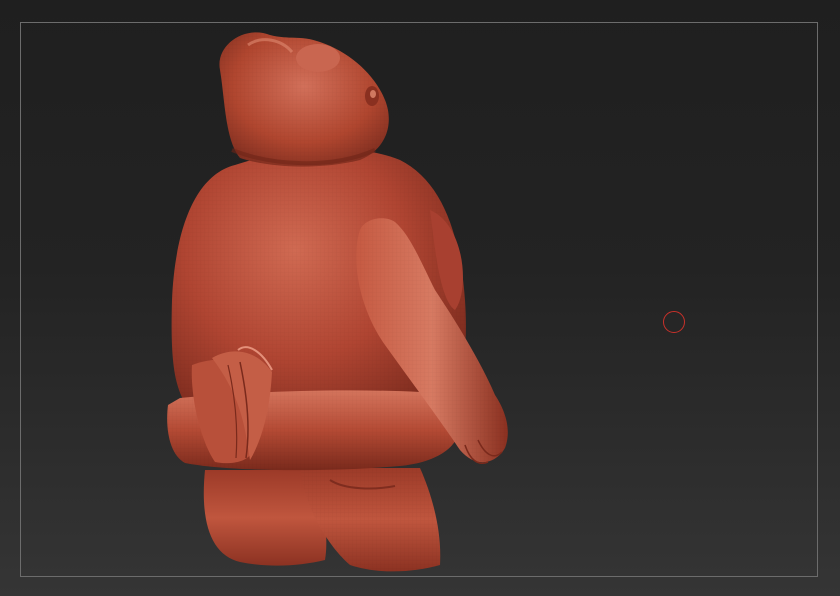  I want to click on legs, so click(322, 520).